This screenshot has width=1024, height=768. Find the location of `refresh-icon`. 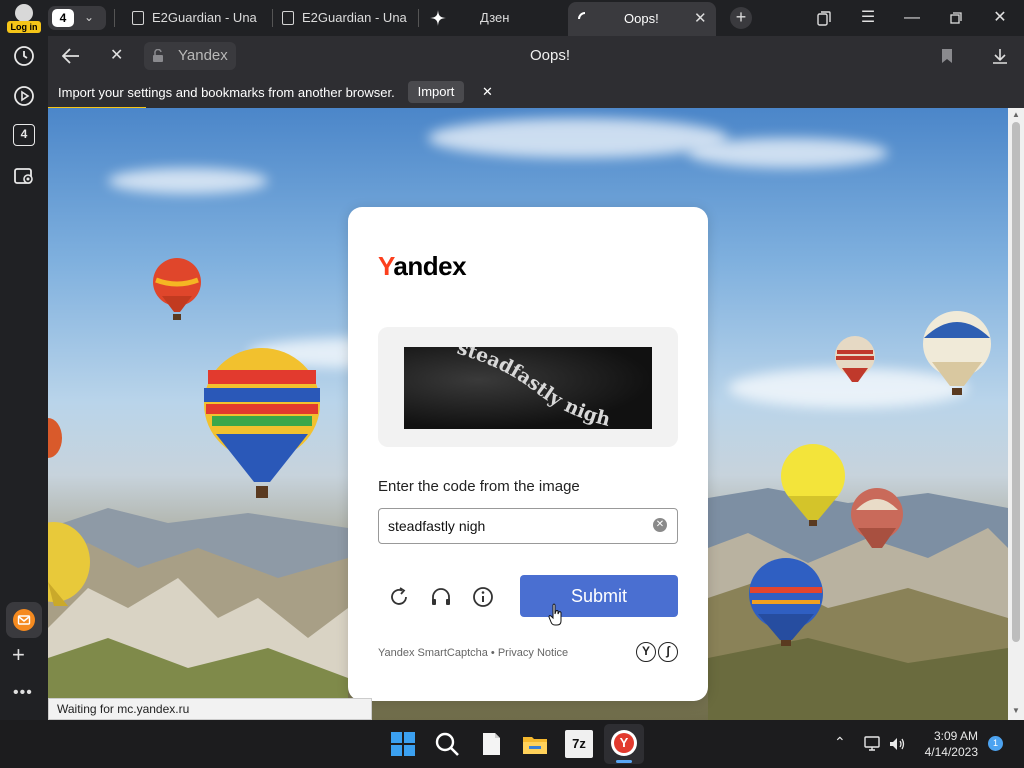

refresh-icon is located at coordinates (399, 597).